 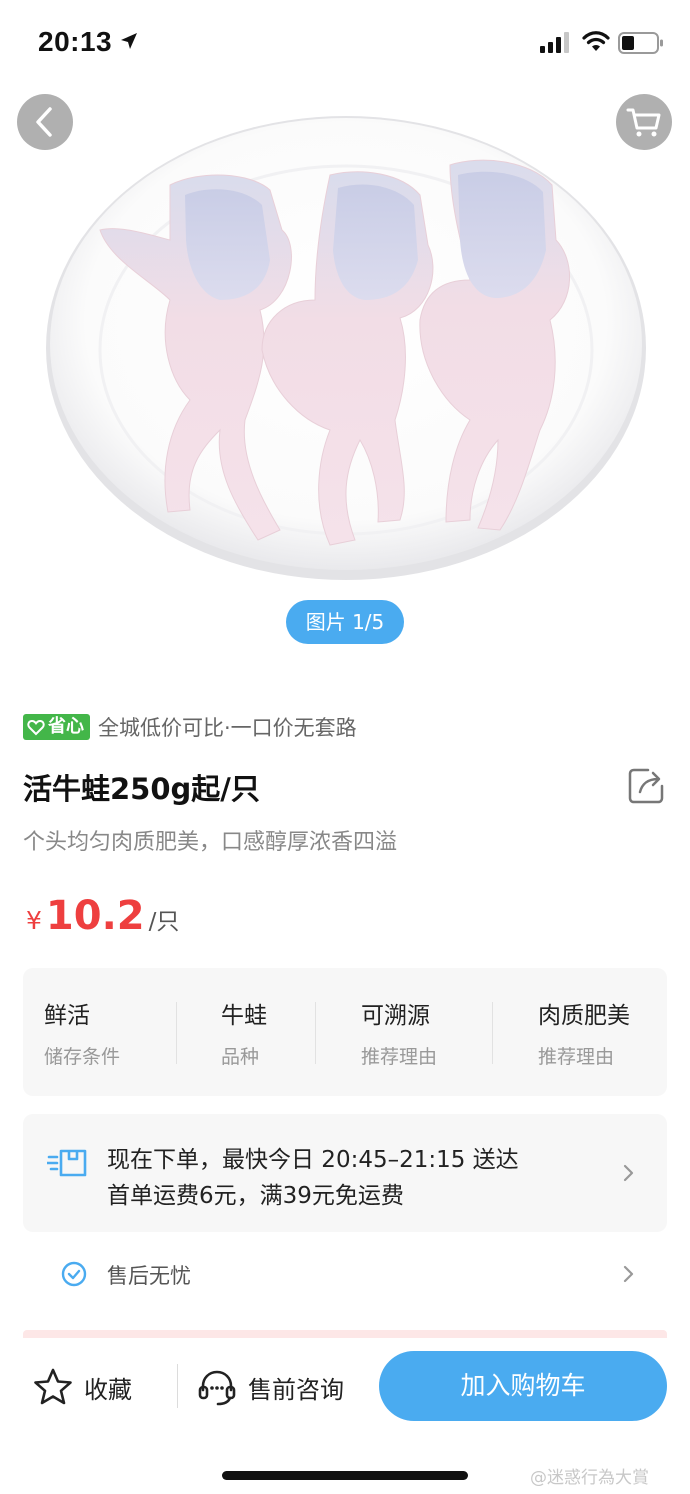 I want to click on next-section-edge, so click(x=345, y=1334).